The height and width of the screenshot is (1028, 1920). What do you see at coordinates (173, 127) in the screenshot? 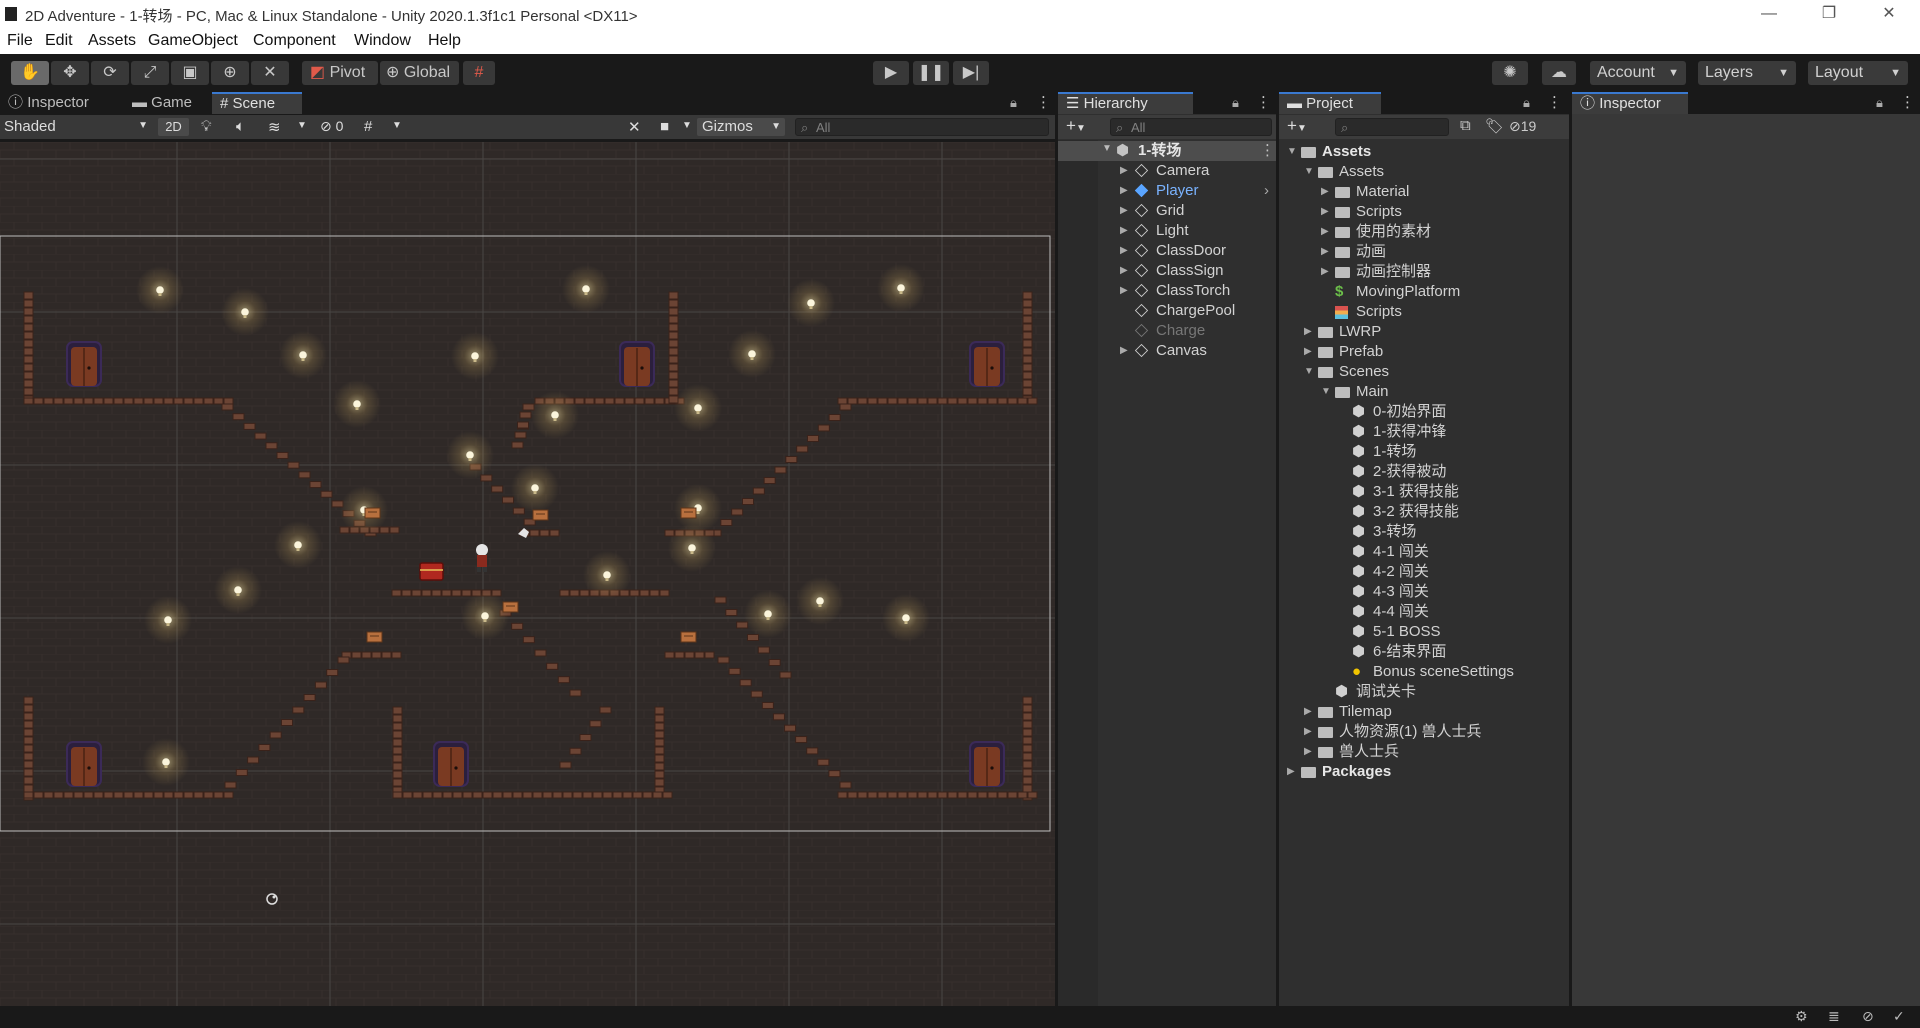
I see `mode-2d-toggle: 2D` at bounding box center [173, 127].